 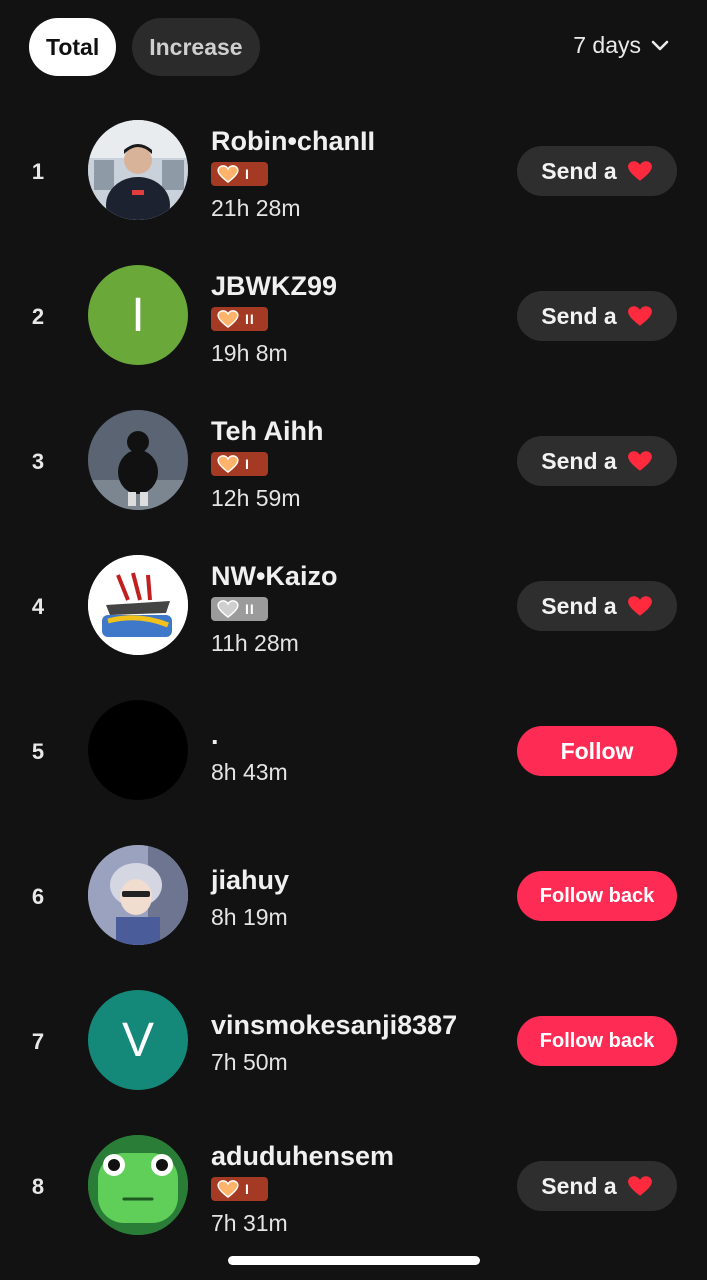 I want to click on username: jiahuy, so click(x=250, y=880).